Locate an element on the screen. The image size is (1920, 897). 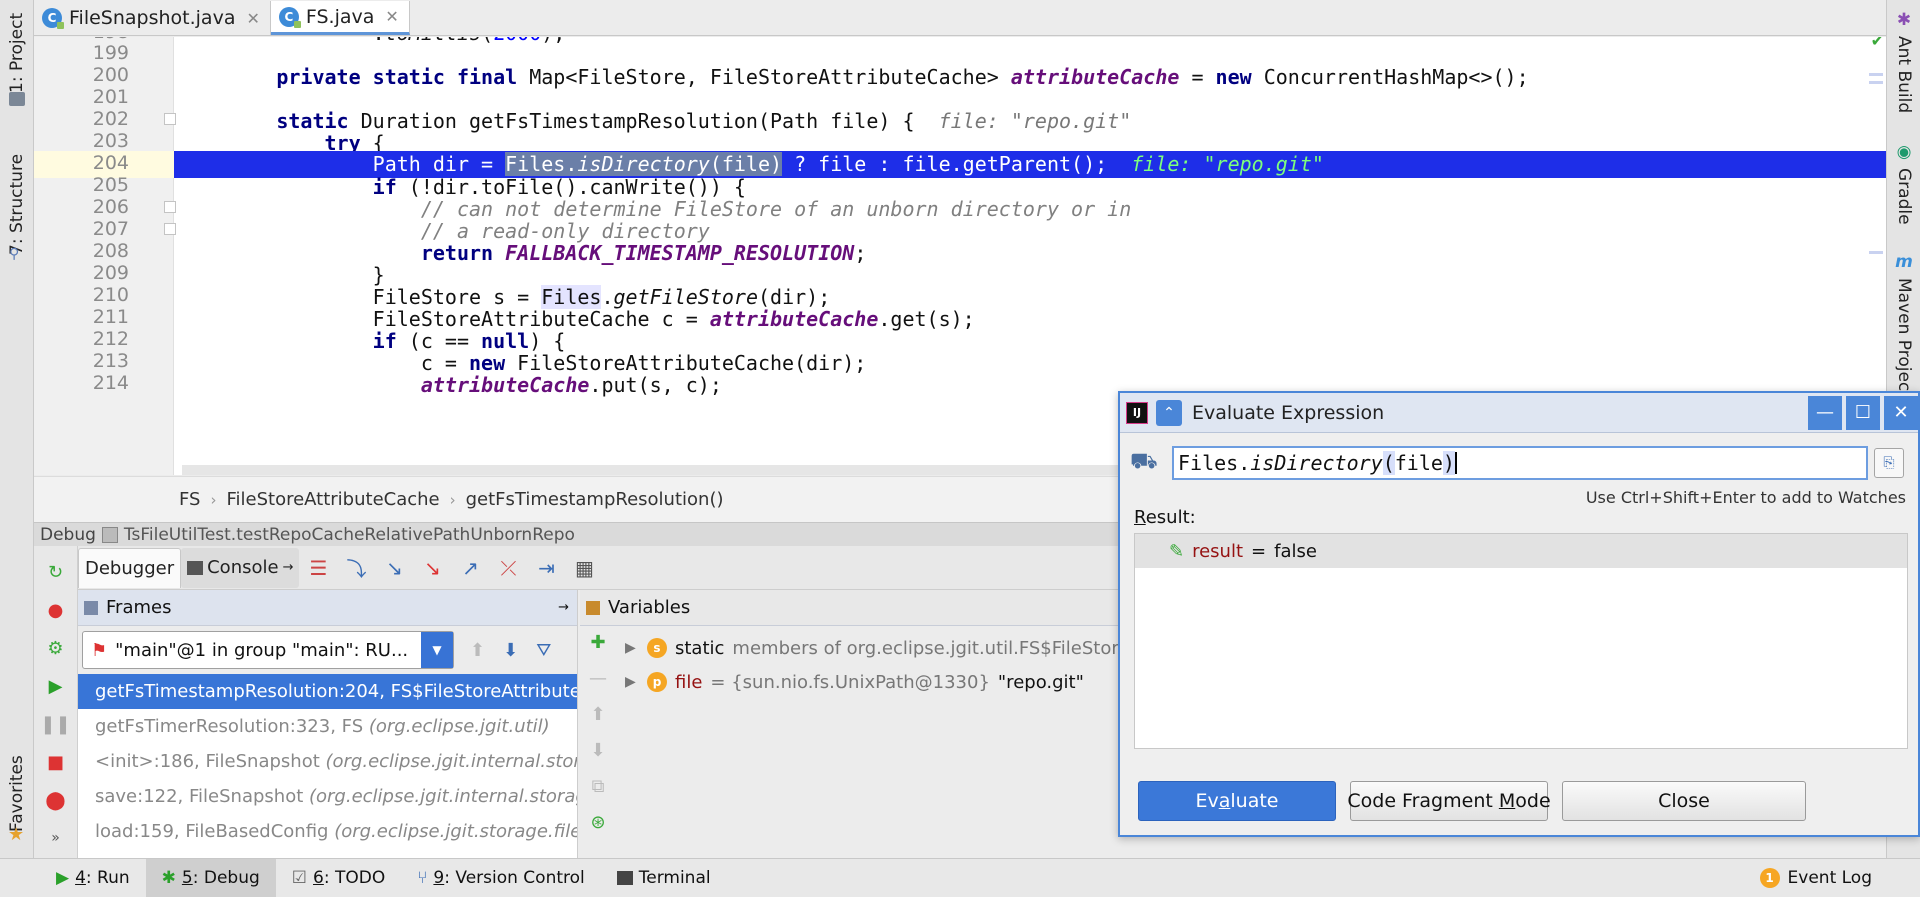
move-up-icon: ⬆ is located at coordinates (598, 714).